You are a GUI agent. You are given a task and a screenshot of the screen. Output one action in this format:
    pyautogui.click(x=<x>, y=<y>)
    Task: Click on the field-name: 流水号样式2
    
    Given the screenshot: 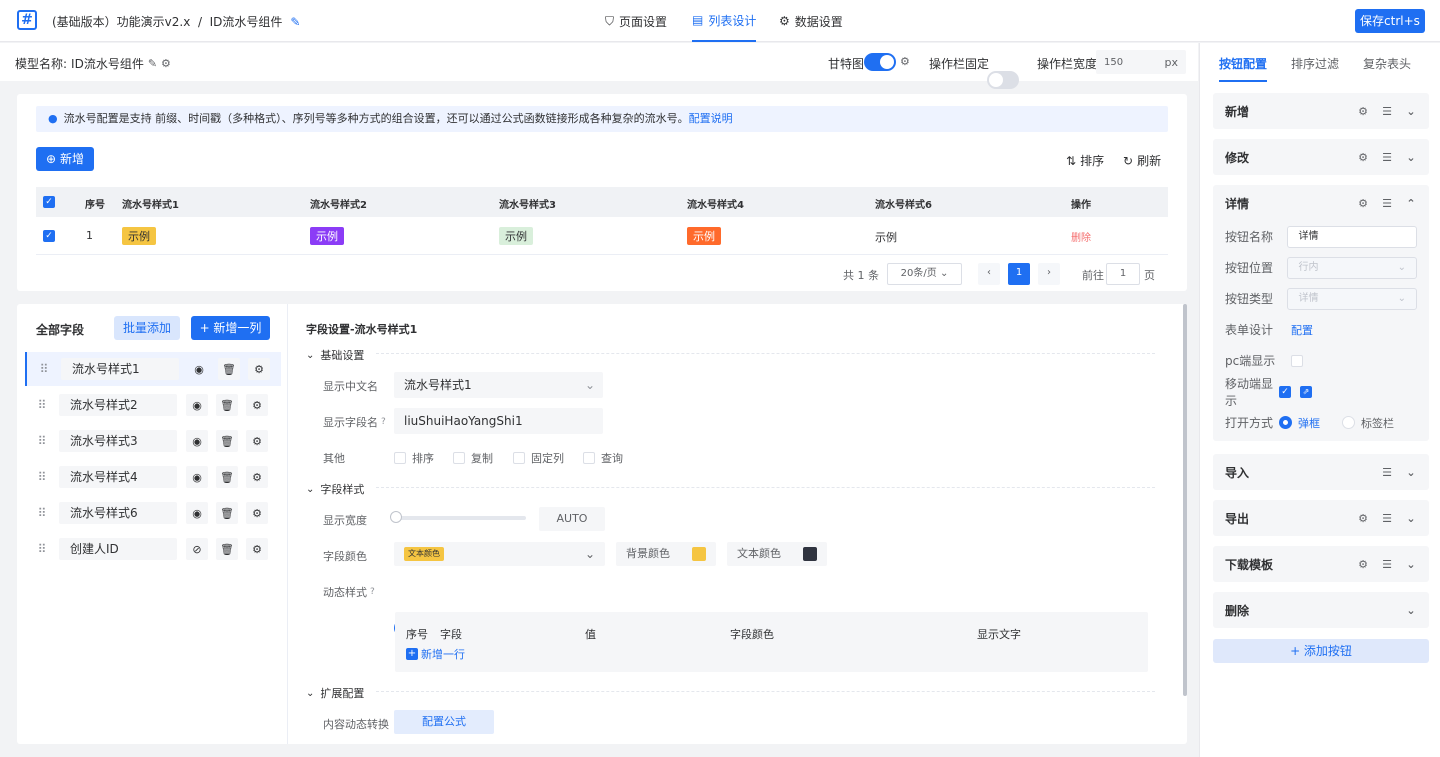 What is the action you would take?
    pyautogui.click(x=118, y=405)
    